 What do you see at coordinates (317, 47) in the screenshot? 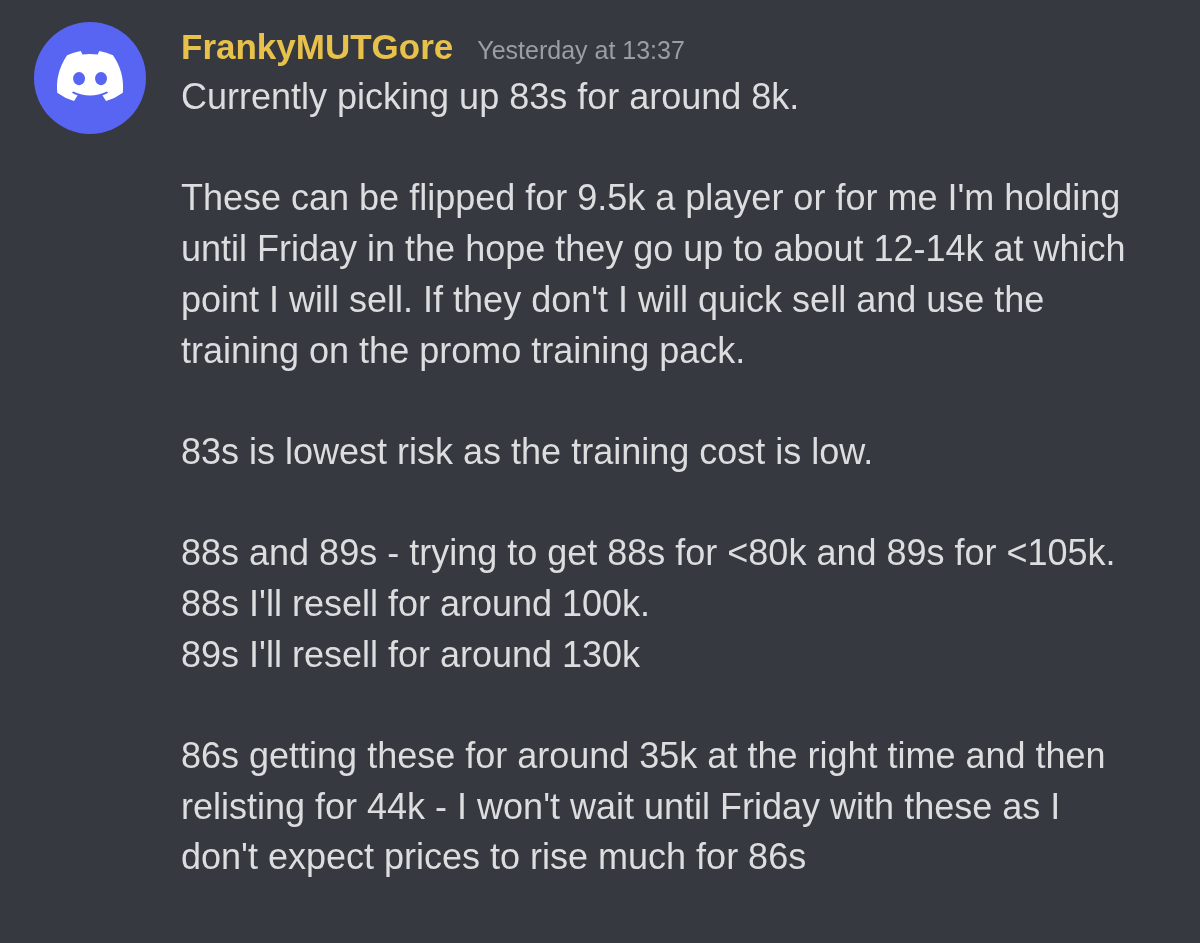
I see `username: FrankyMUTGore` at bounding box center [317, 47].